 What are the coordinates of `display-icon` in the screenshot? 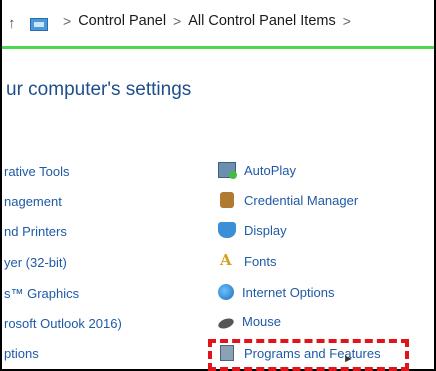 It's located at (227, 230).